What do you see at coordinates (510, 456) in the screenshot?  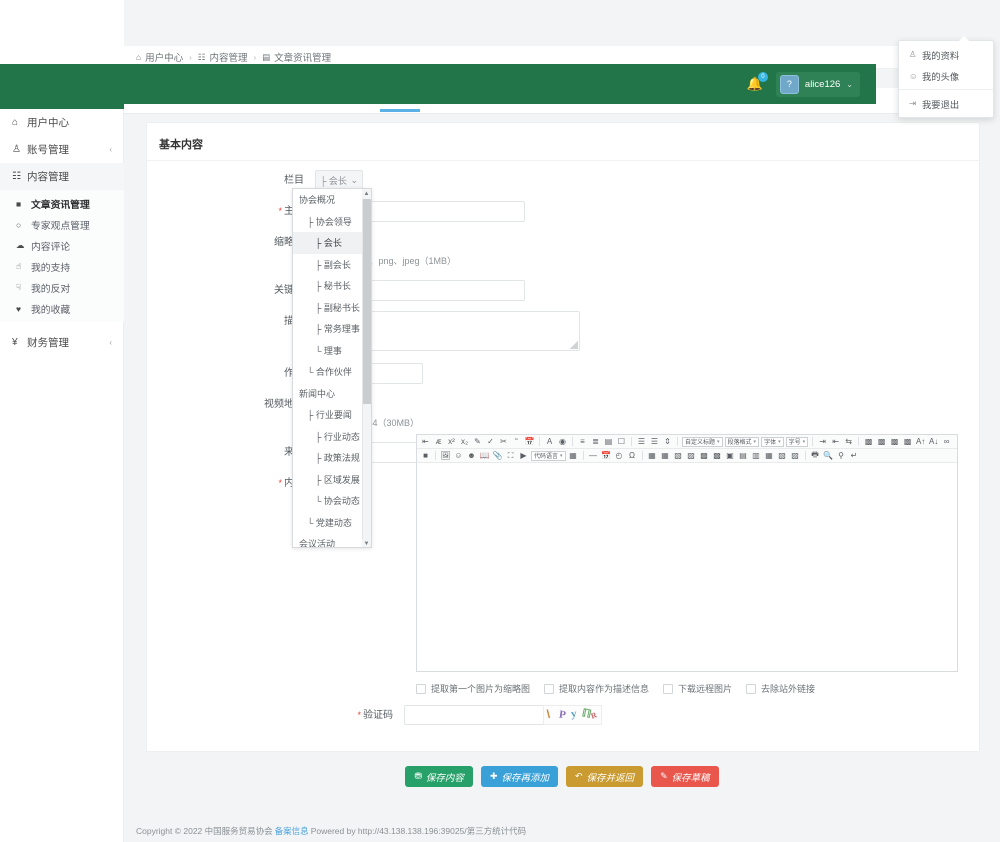 I see `map-icon: ⛶` at bounding box center [510, 456].